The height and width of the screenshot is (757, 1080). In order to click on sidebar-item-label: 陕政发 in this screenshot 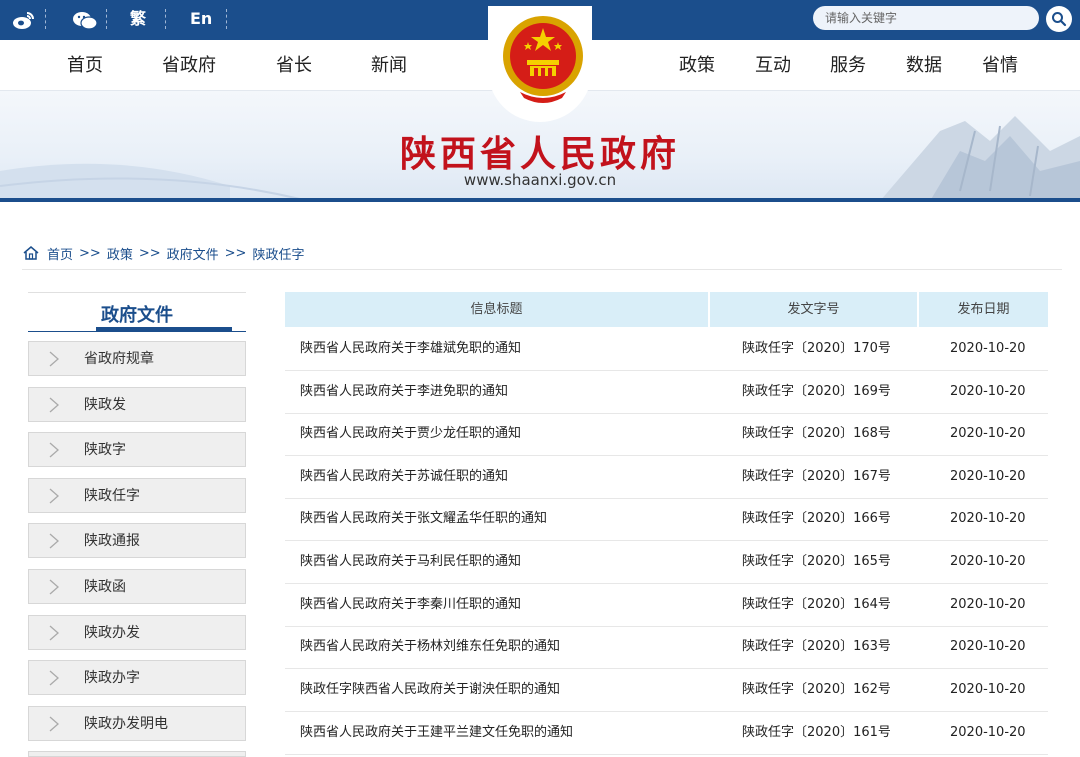, I will do `click(105, 405)`.